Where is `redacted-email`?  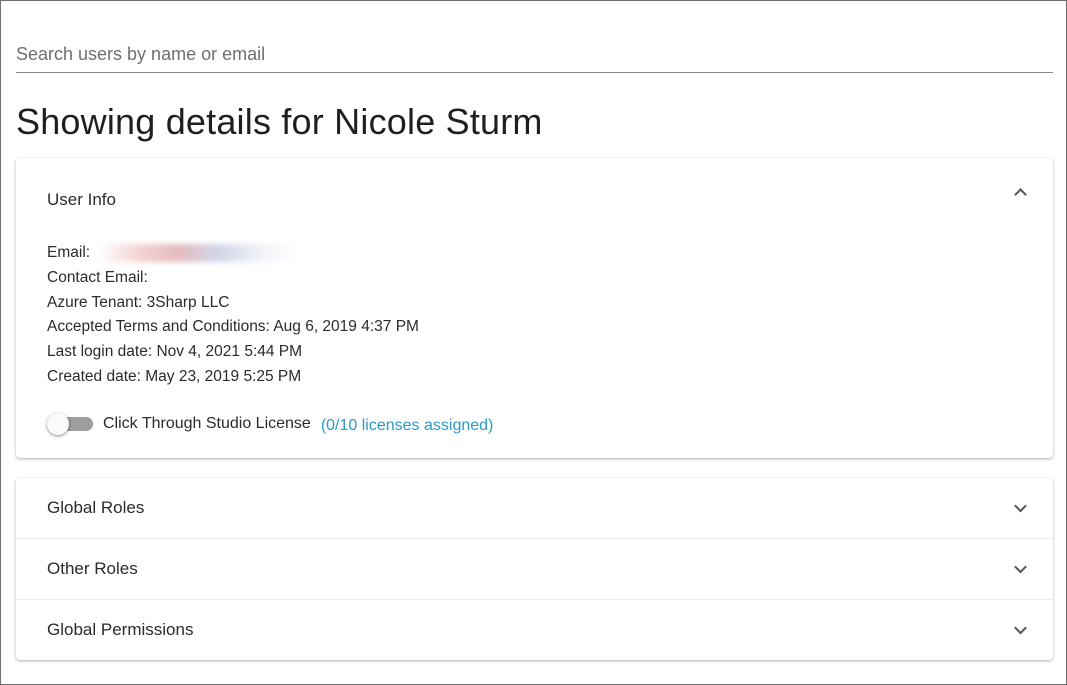
redacted-email is located at coordinates (198, 252).